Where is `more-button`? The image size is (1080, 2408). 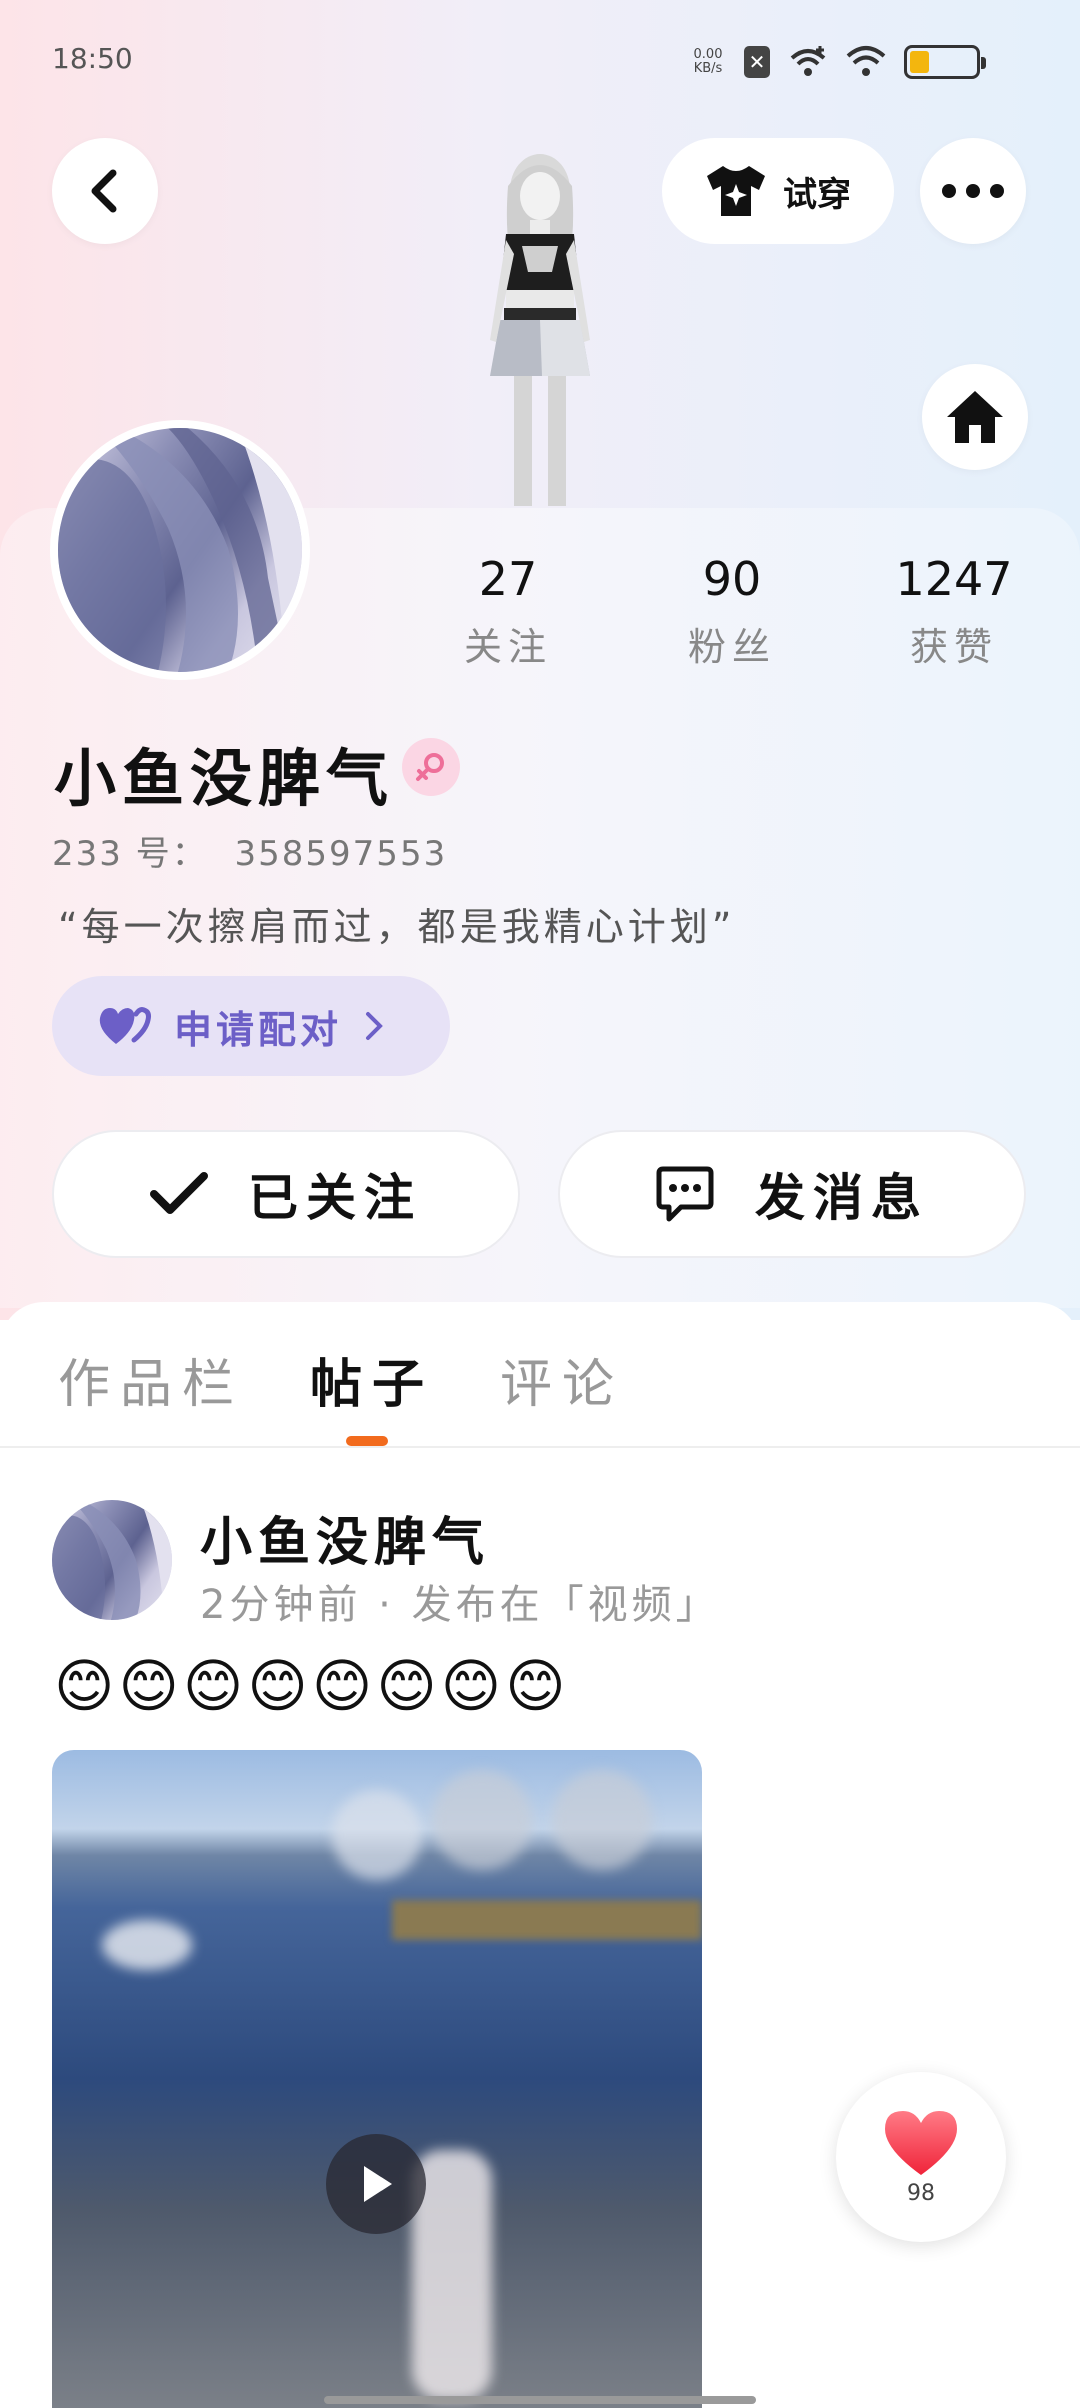
more-button is located at coordinates (973, 191).